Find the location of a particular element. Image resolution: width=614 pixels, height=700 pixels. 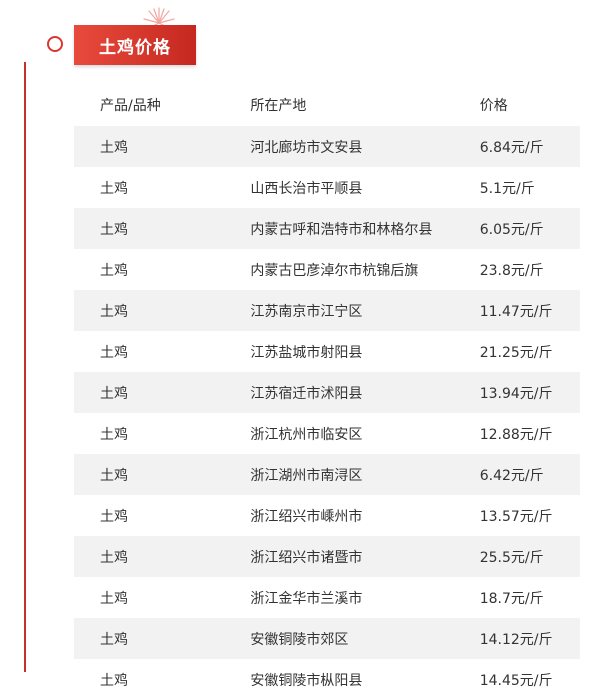

cell-origin: 山西长治市平顺县 is located at coordinates (364, 187).